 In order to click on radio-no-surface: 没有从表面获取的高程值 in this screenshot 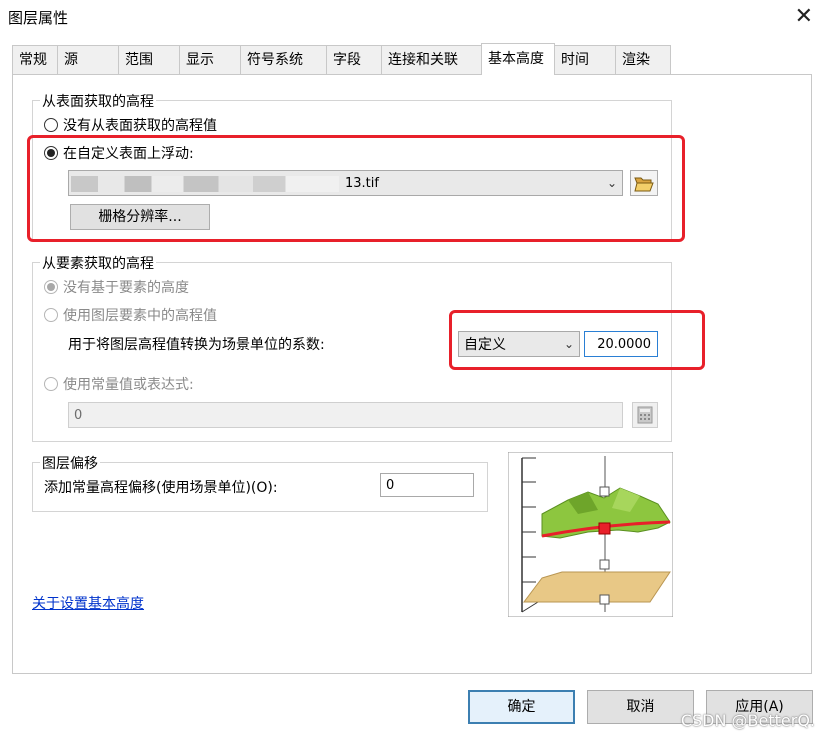, I will do `click(130, 125)`.